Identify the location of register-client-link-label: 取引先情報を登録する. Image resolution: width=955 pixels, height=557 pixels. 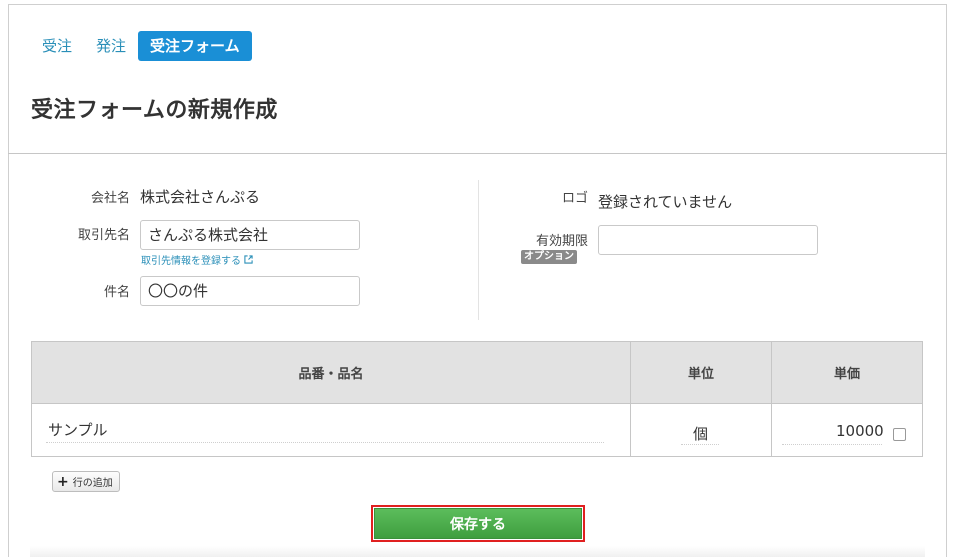
(191, 261).